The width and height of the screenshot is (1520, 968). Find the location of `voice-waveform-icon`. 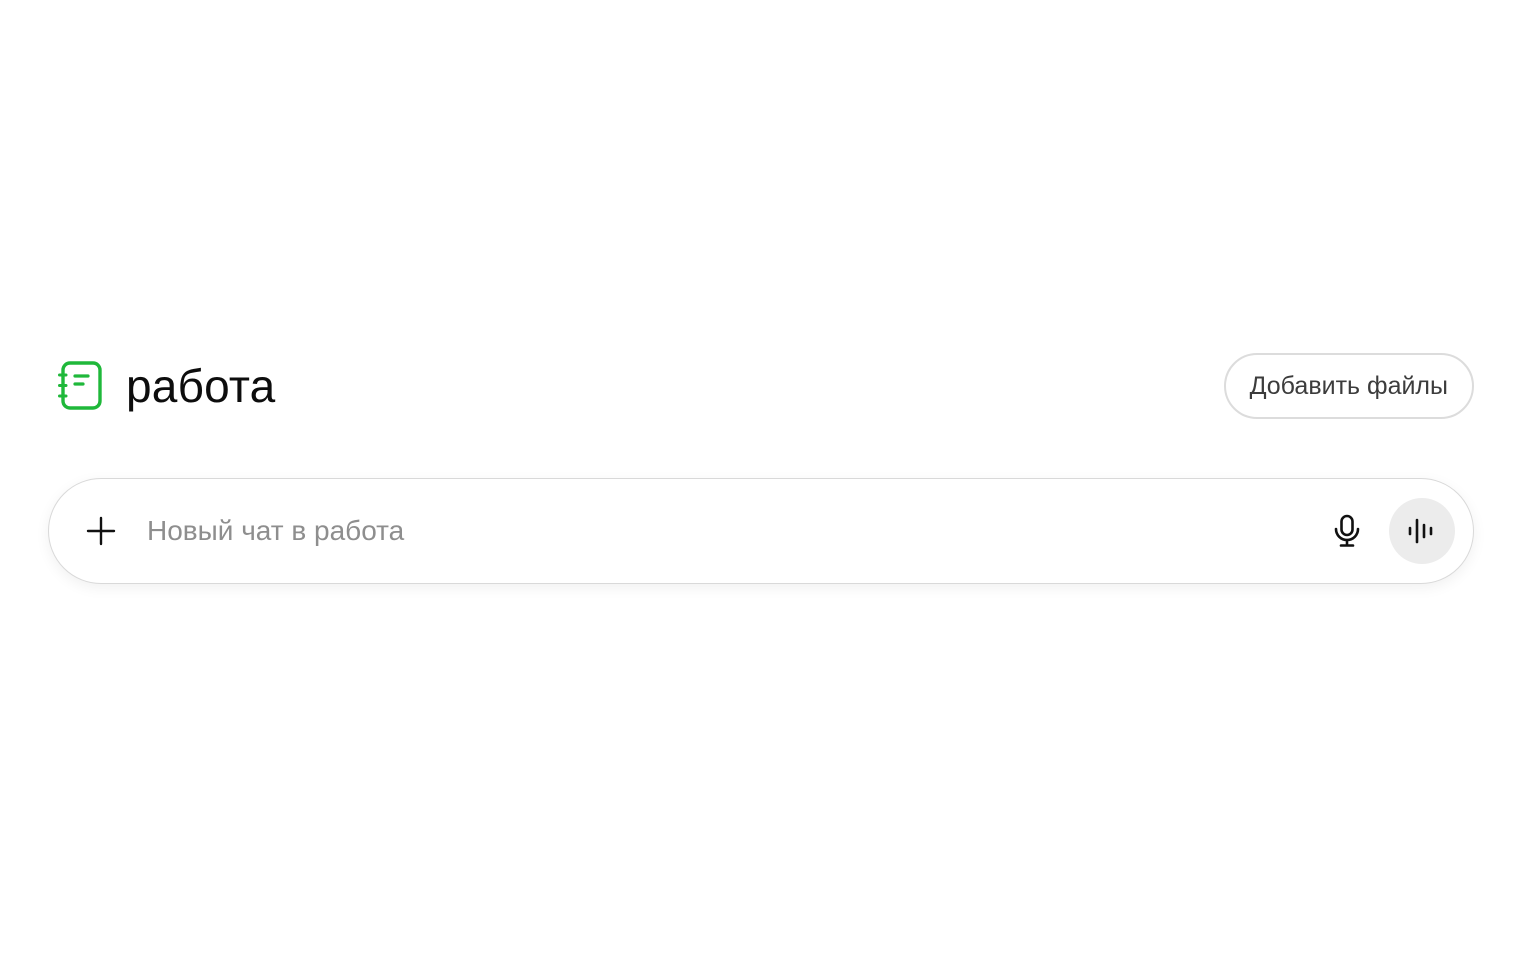

voice-waveform-icon is located at coordinates (1420, 531).